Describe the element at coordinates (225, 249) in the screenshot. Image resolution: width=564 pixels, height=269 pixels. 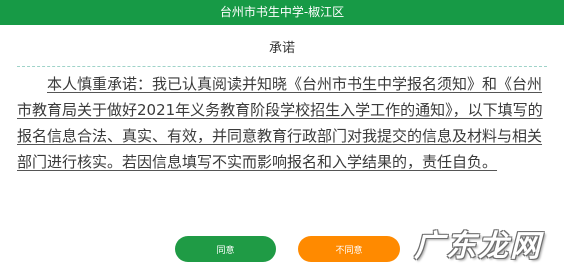
I see `agree-button: 同意` at that location.